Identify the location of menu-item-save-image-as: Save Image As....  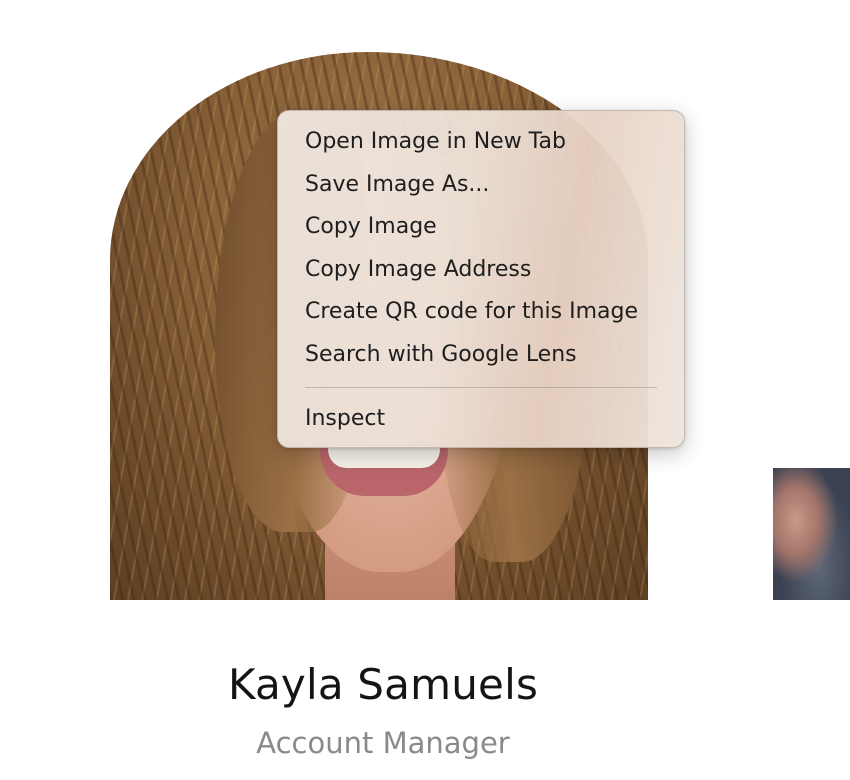
(481, 185).